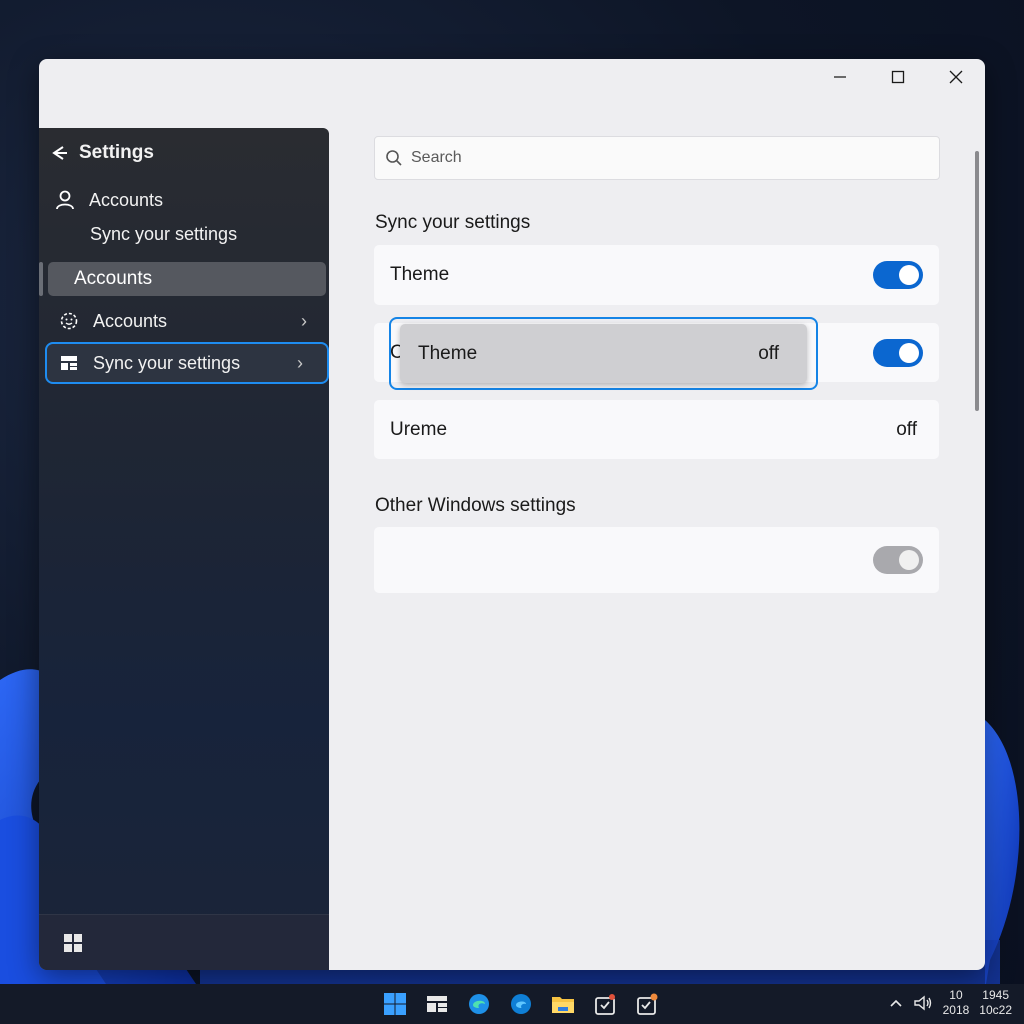 The width and height of the screenshot is (1024, 1024). Describe the element at coordinates (69, 321) in the screenshot. I see `smile-icon` at that location.